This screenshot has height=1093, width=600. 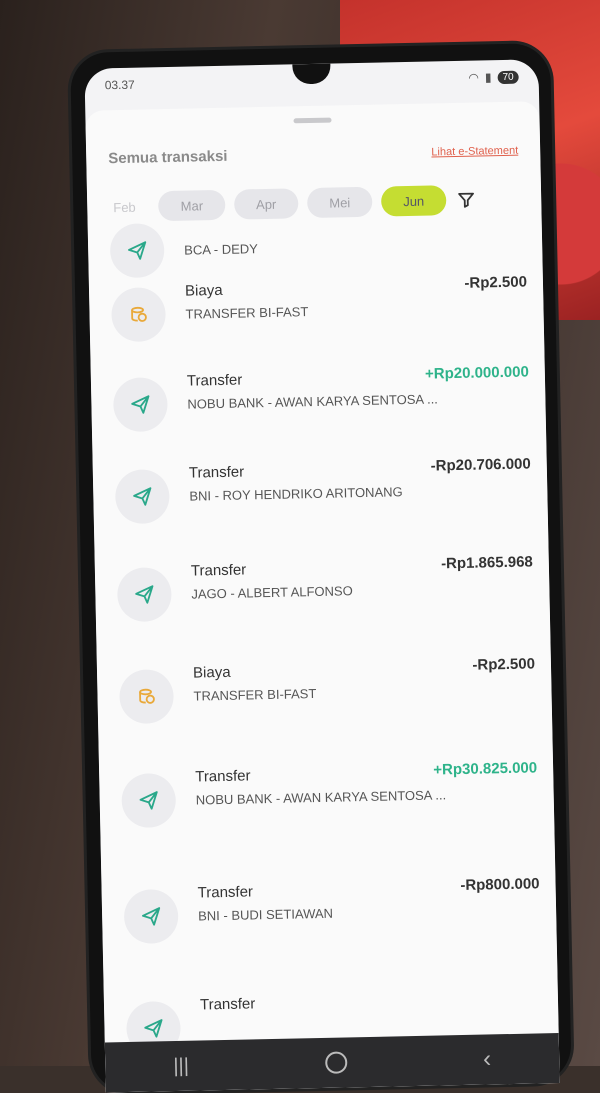 I want to click on battery-icon: 70, so click(x=508, y=77).